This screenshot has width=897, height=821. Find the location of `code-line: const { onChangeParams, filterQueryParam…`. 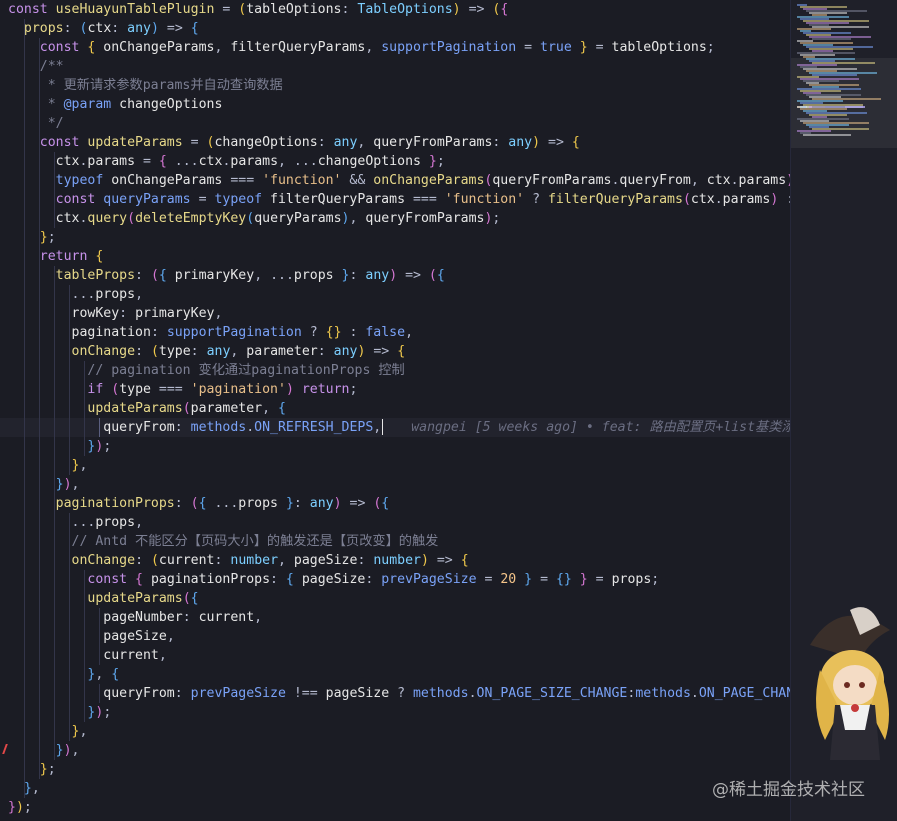

code-line: const { onChangeParams, filterQueryParam… is located at coordinates (395, 47).